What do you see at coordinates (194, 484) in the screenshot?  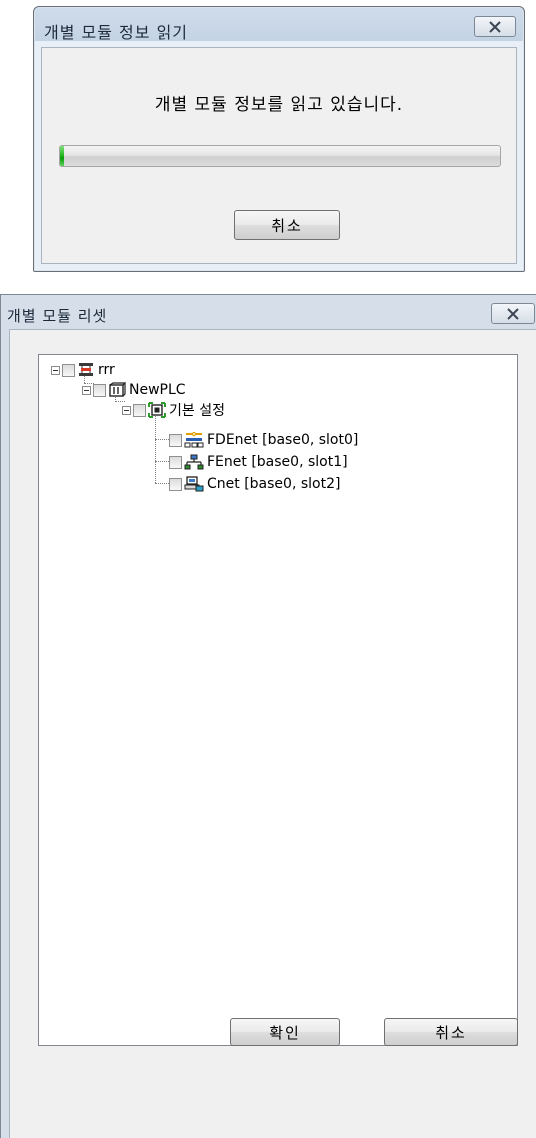 I see `cnet-module-icon` at bounding box center [194, 484].